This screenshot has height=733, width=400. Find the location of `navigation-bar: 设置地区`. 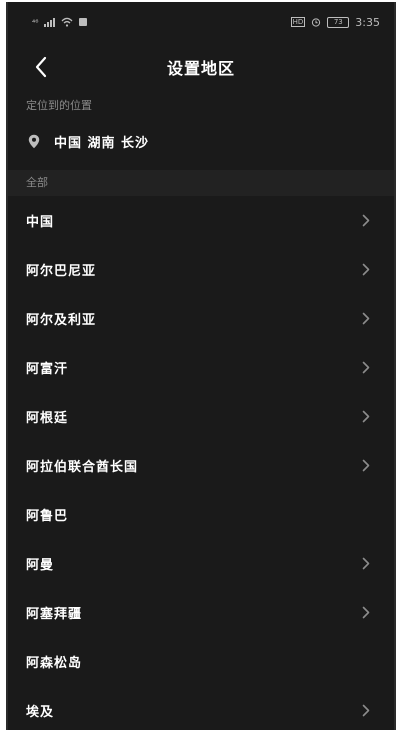

navigation-bar: 设置地区 is located at coordinates (201, 67).